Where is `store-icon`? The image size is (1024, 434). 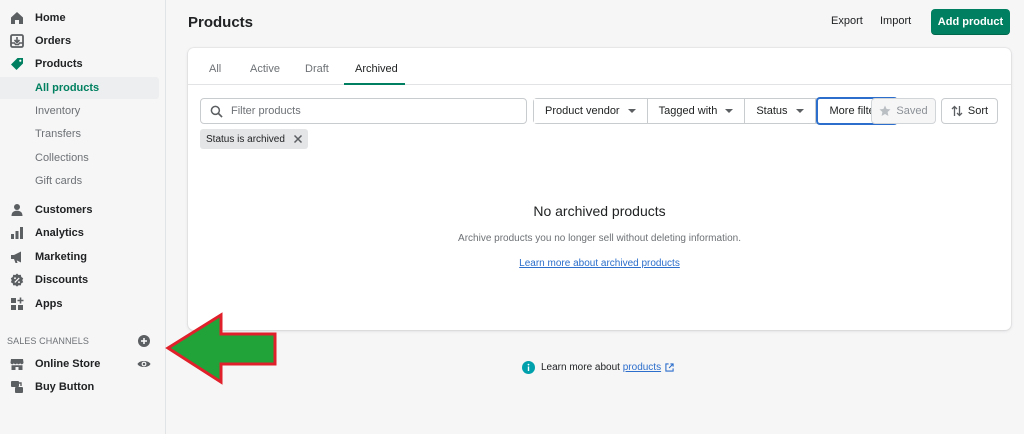
store-icon is located at coordinates (17, 364).